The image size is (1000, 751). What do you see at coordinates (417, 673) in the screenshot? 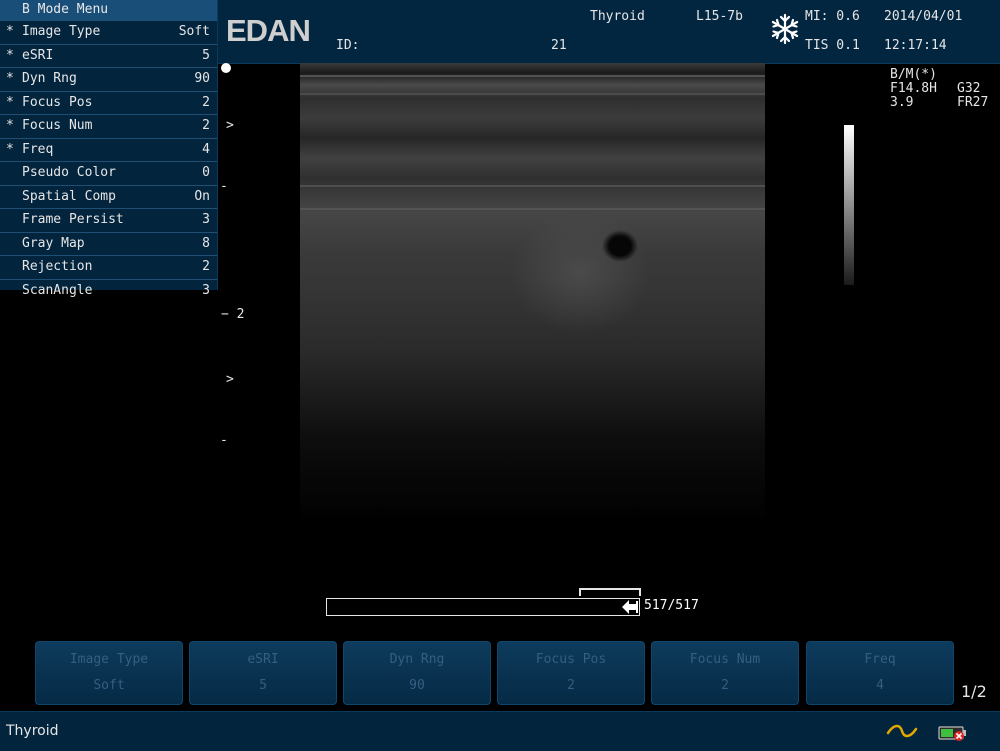
I see `softkey-dyn-rng: Dyn Rng 90` at bounding box center [417, 673].